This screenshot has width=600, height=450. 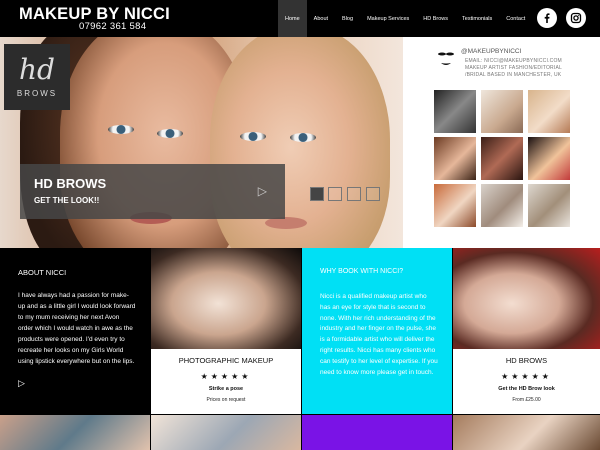 What do you see at coordinates (113, 26) in the screenshot?
I see `phone-number: 07962 361 584` at bounding box center [113, 26].